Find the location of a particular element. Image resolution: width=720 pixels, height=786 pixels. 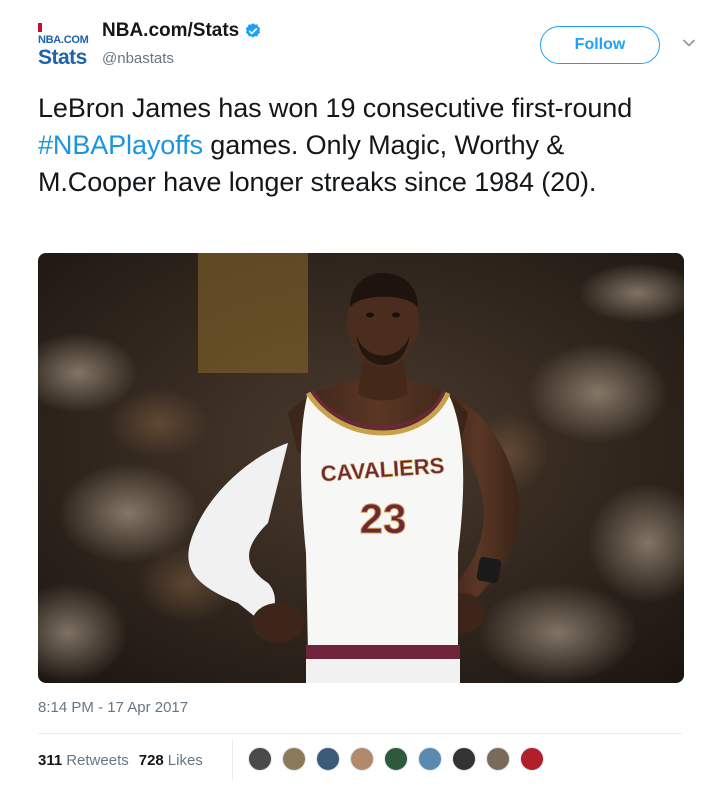

jersey-number-text: 23 is located at coordinates (383, 518).